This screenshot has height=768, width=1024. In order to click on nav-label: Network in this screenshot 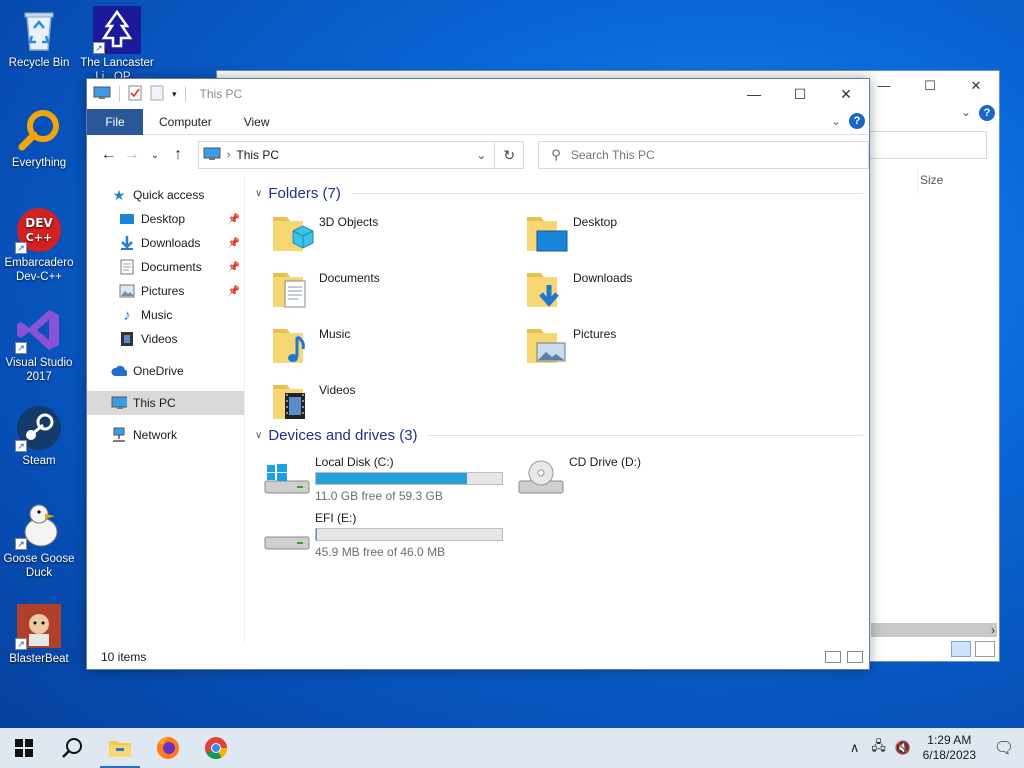, I will do `click(155, 435)`.